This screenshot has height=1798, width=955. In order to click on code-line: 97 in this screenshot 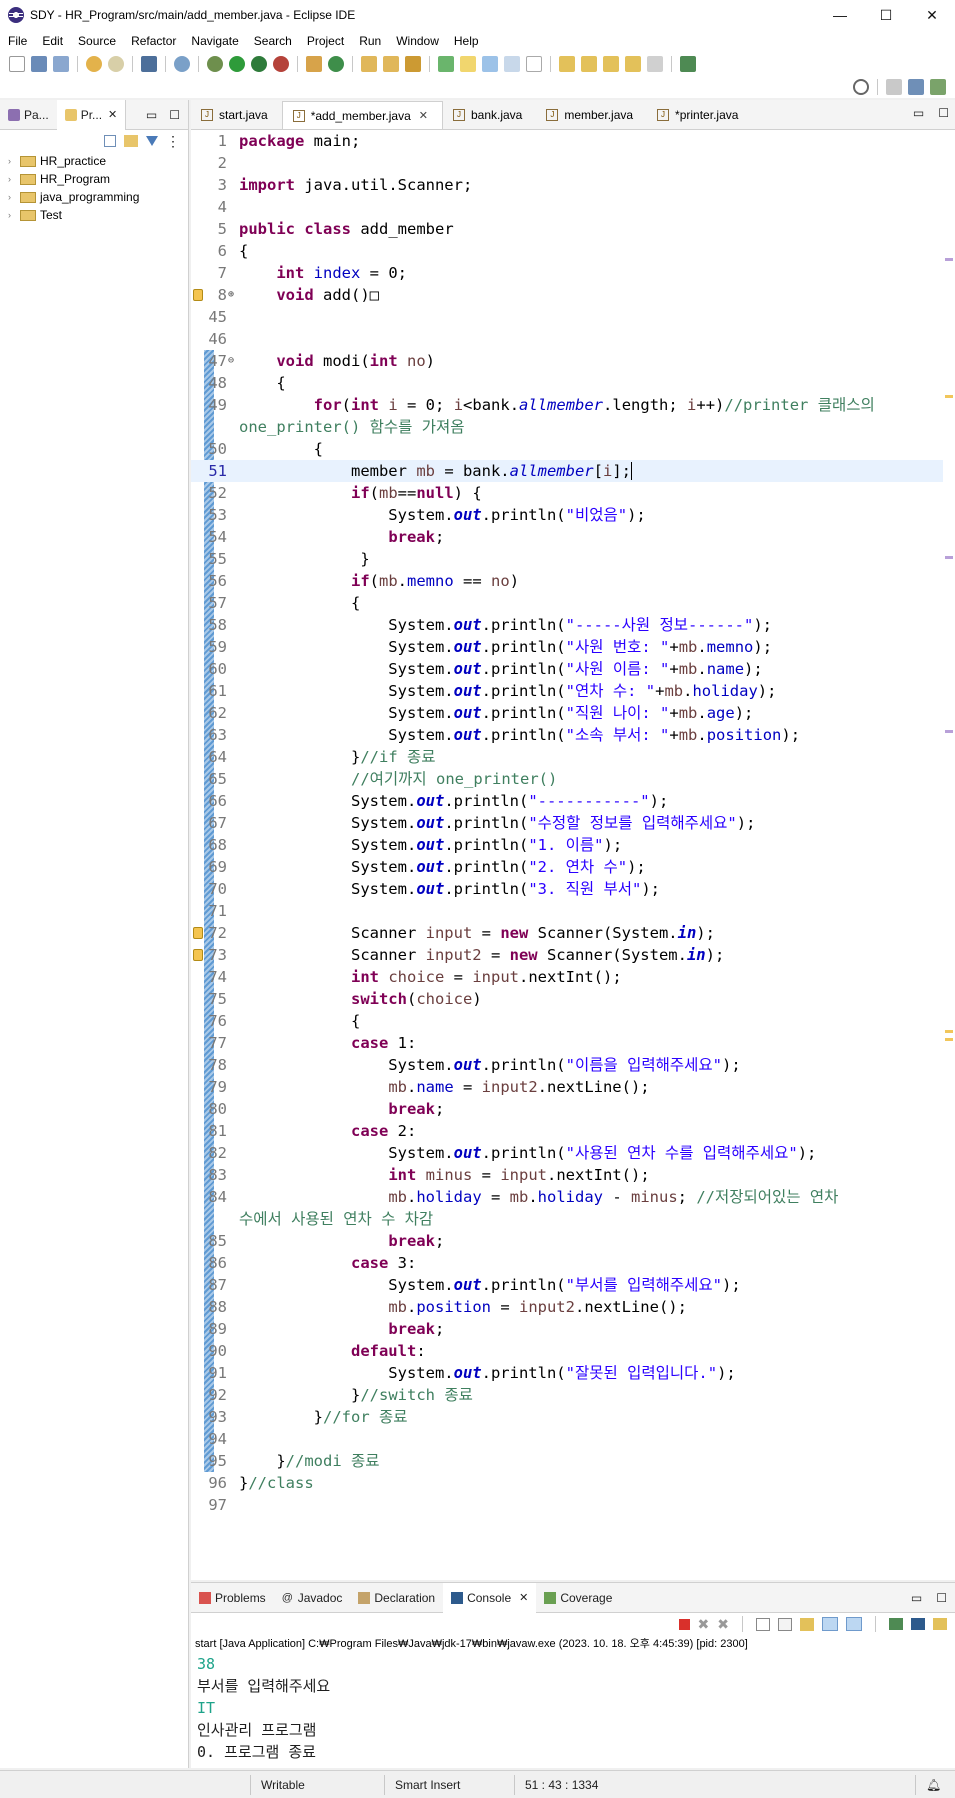, I will do `click(567, 1505)`.